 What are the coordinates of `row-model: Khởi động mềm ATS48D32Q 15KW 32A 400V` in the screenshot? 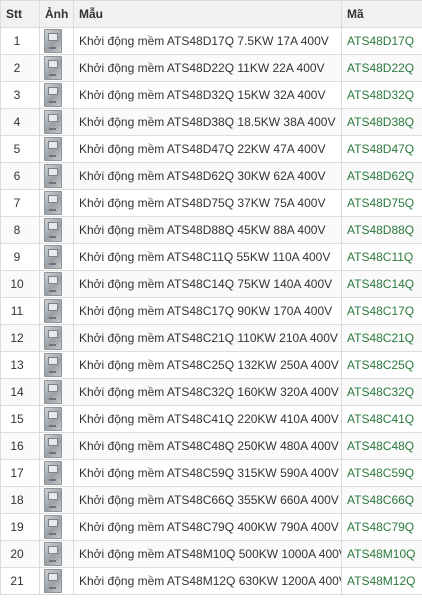 It's located at (207, 95).